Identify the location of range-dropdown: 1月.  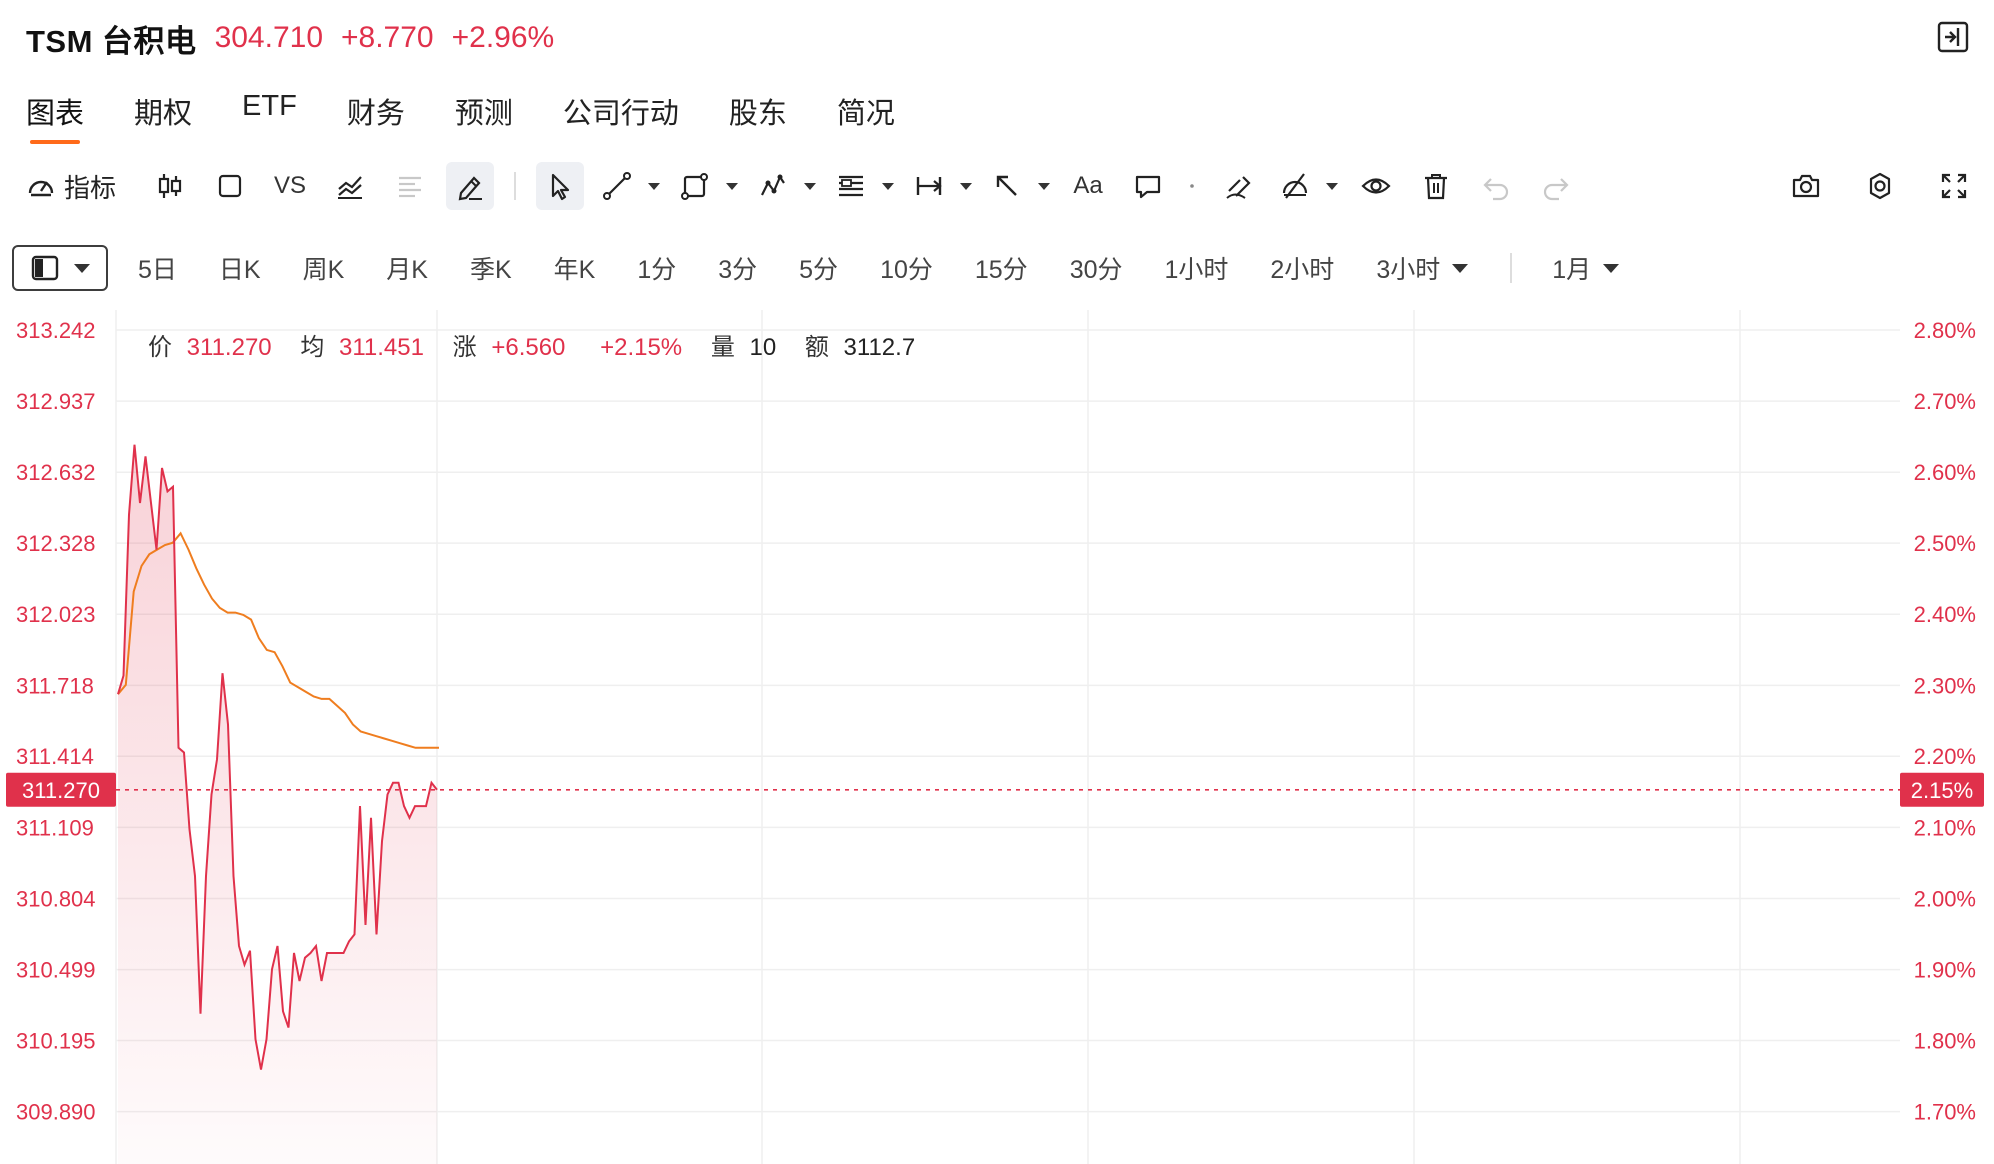
(1586, 268).